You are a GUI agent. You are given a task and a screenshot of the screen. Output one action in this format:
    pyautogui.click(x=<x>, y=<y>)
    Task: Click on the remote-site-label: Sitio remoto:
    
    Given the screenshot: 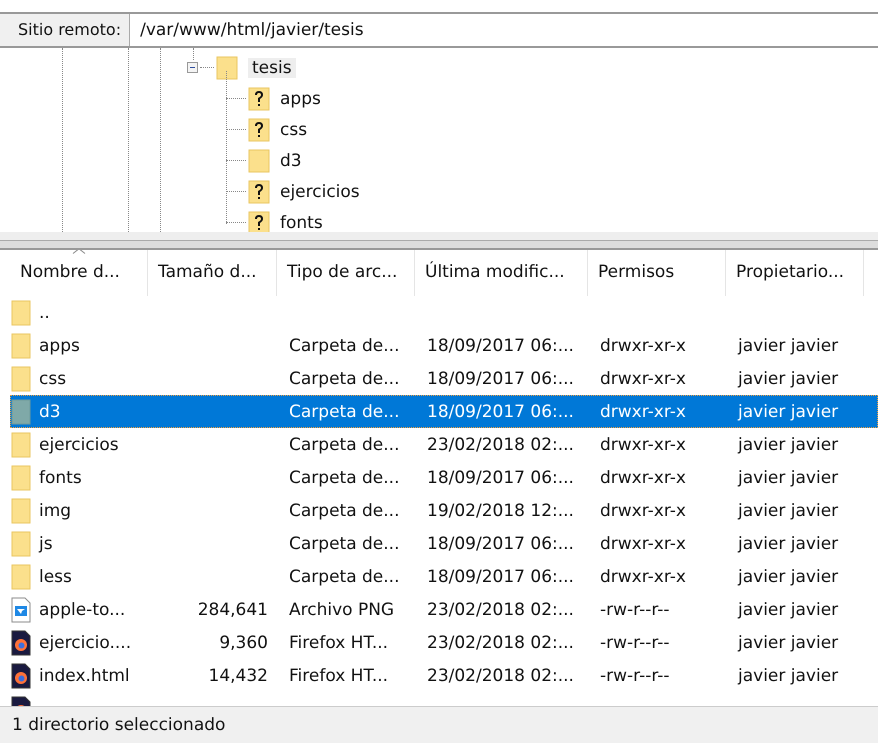 What is the action you would take?
    pyautogui.click(x=65, y=30)
    